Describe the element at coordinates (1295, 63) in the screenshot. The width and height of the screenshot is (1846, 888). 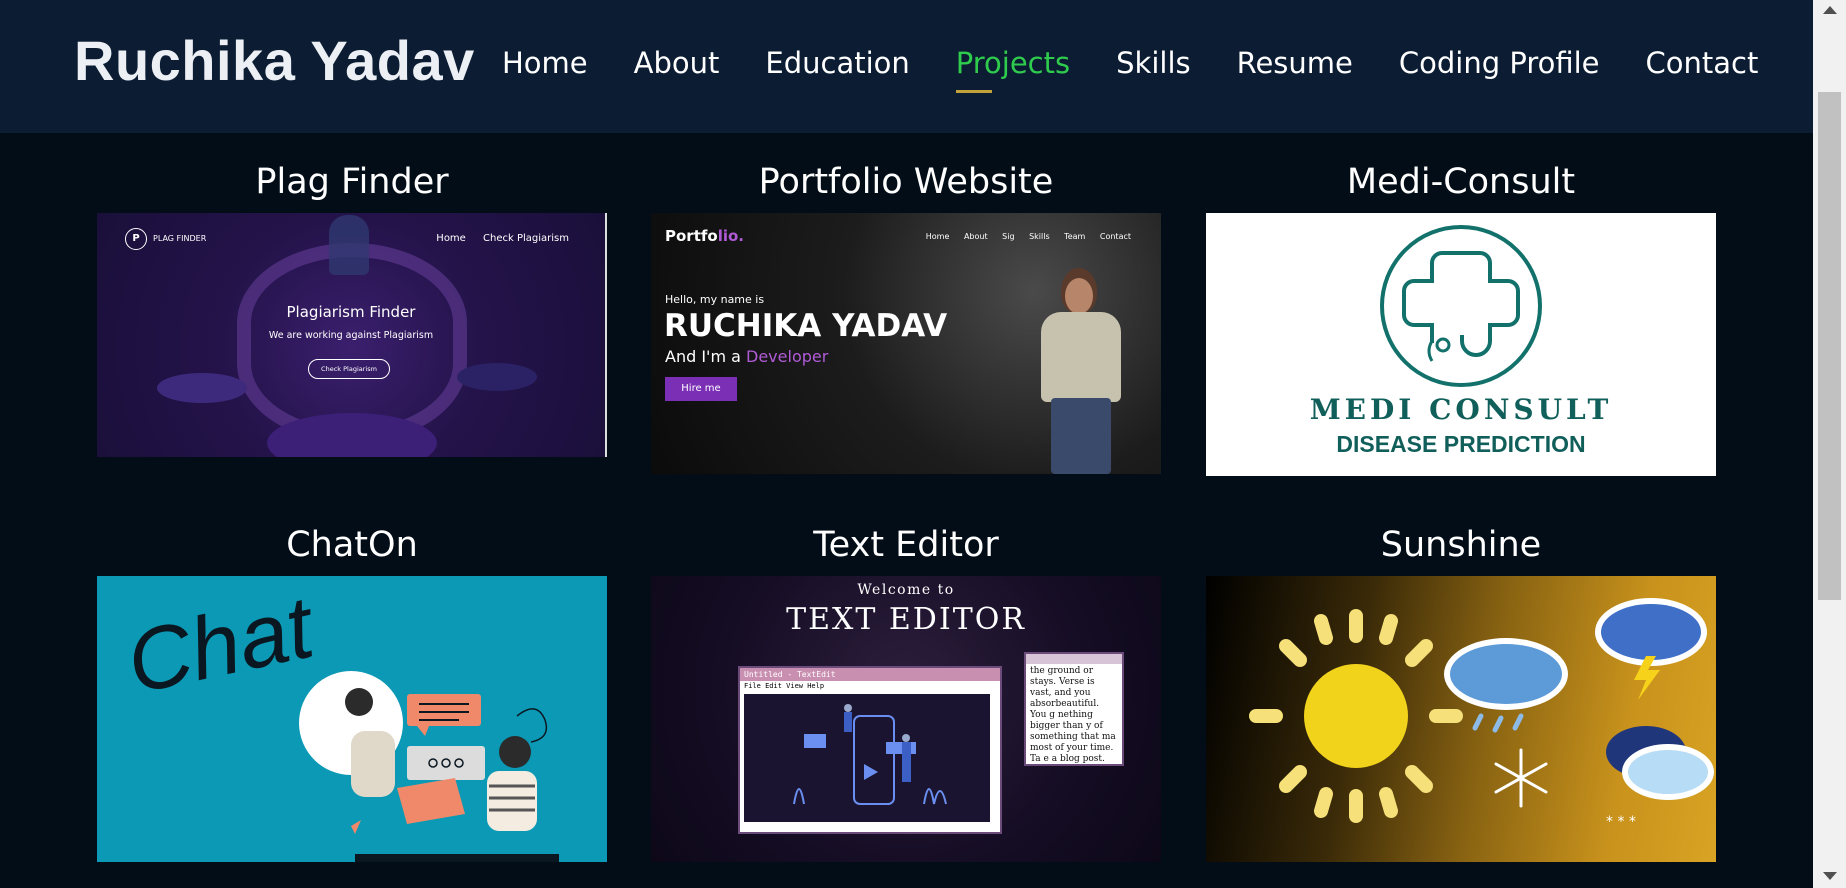
I see `nav-resume: Resume` at that location.